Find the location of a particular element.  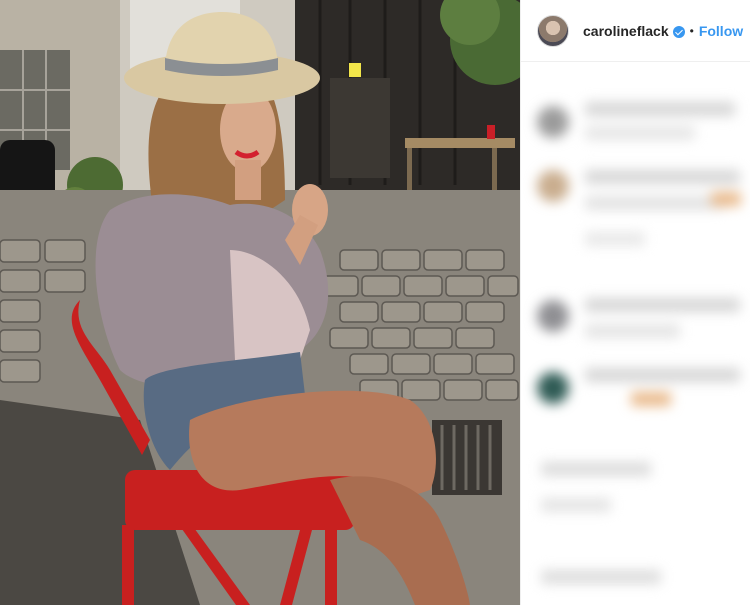

follow-button: Follow is located at coordinates (721, 31).